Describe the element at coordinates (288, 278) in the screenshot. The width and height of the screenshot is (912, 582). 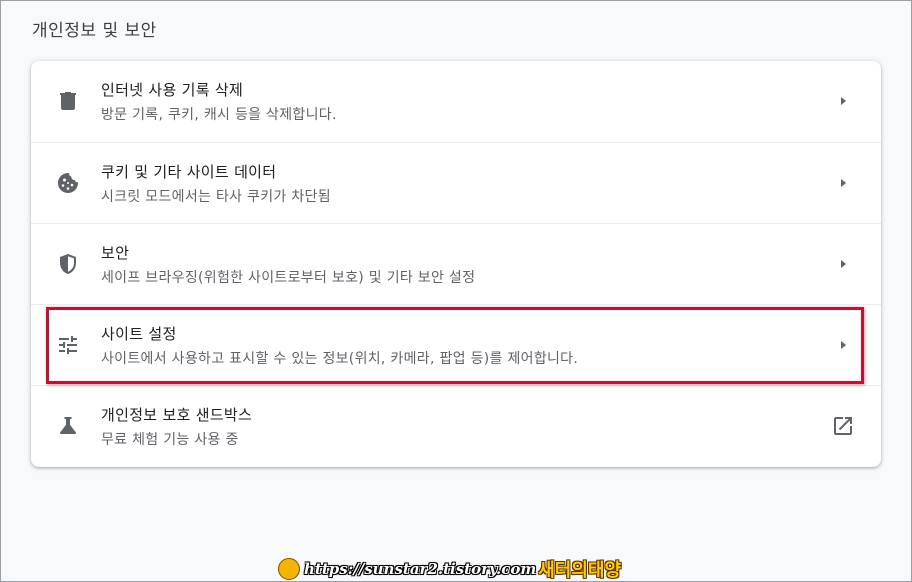
I see `security-sublabel: 세이프 브라우징(위험한 사이트로부터 보호) 및 기타 보안 설정` at that location.